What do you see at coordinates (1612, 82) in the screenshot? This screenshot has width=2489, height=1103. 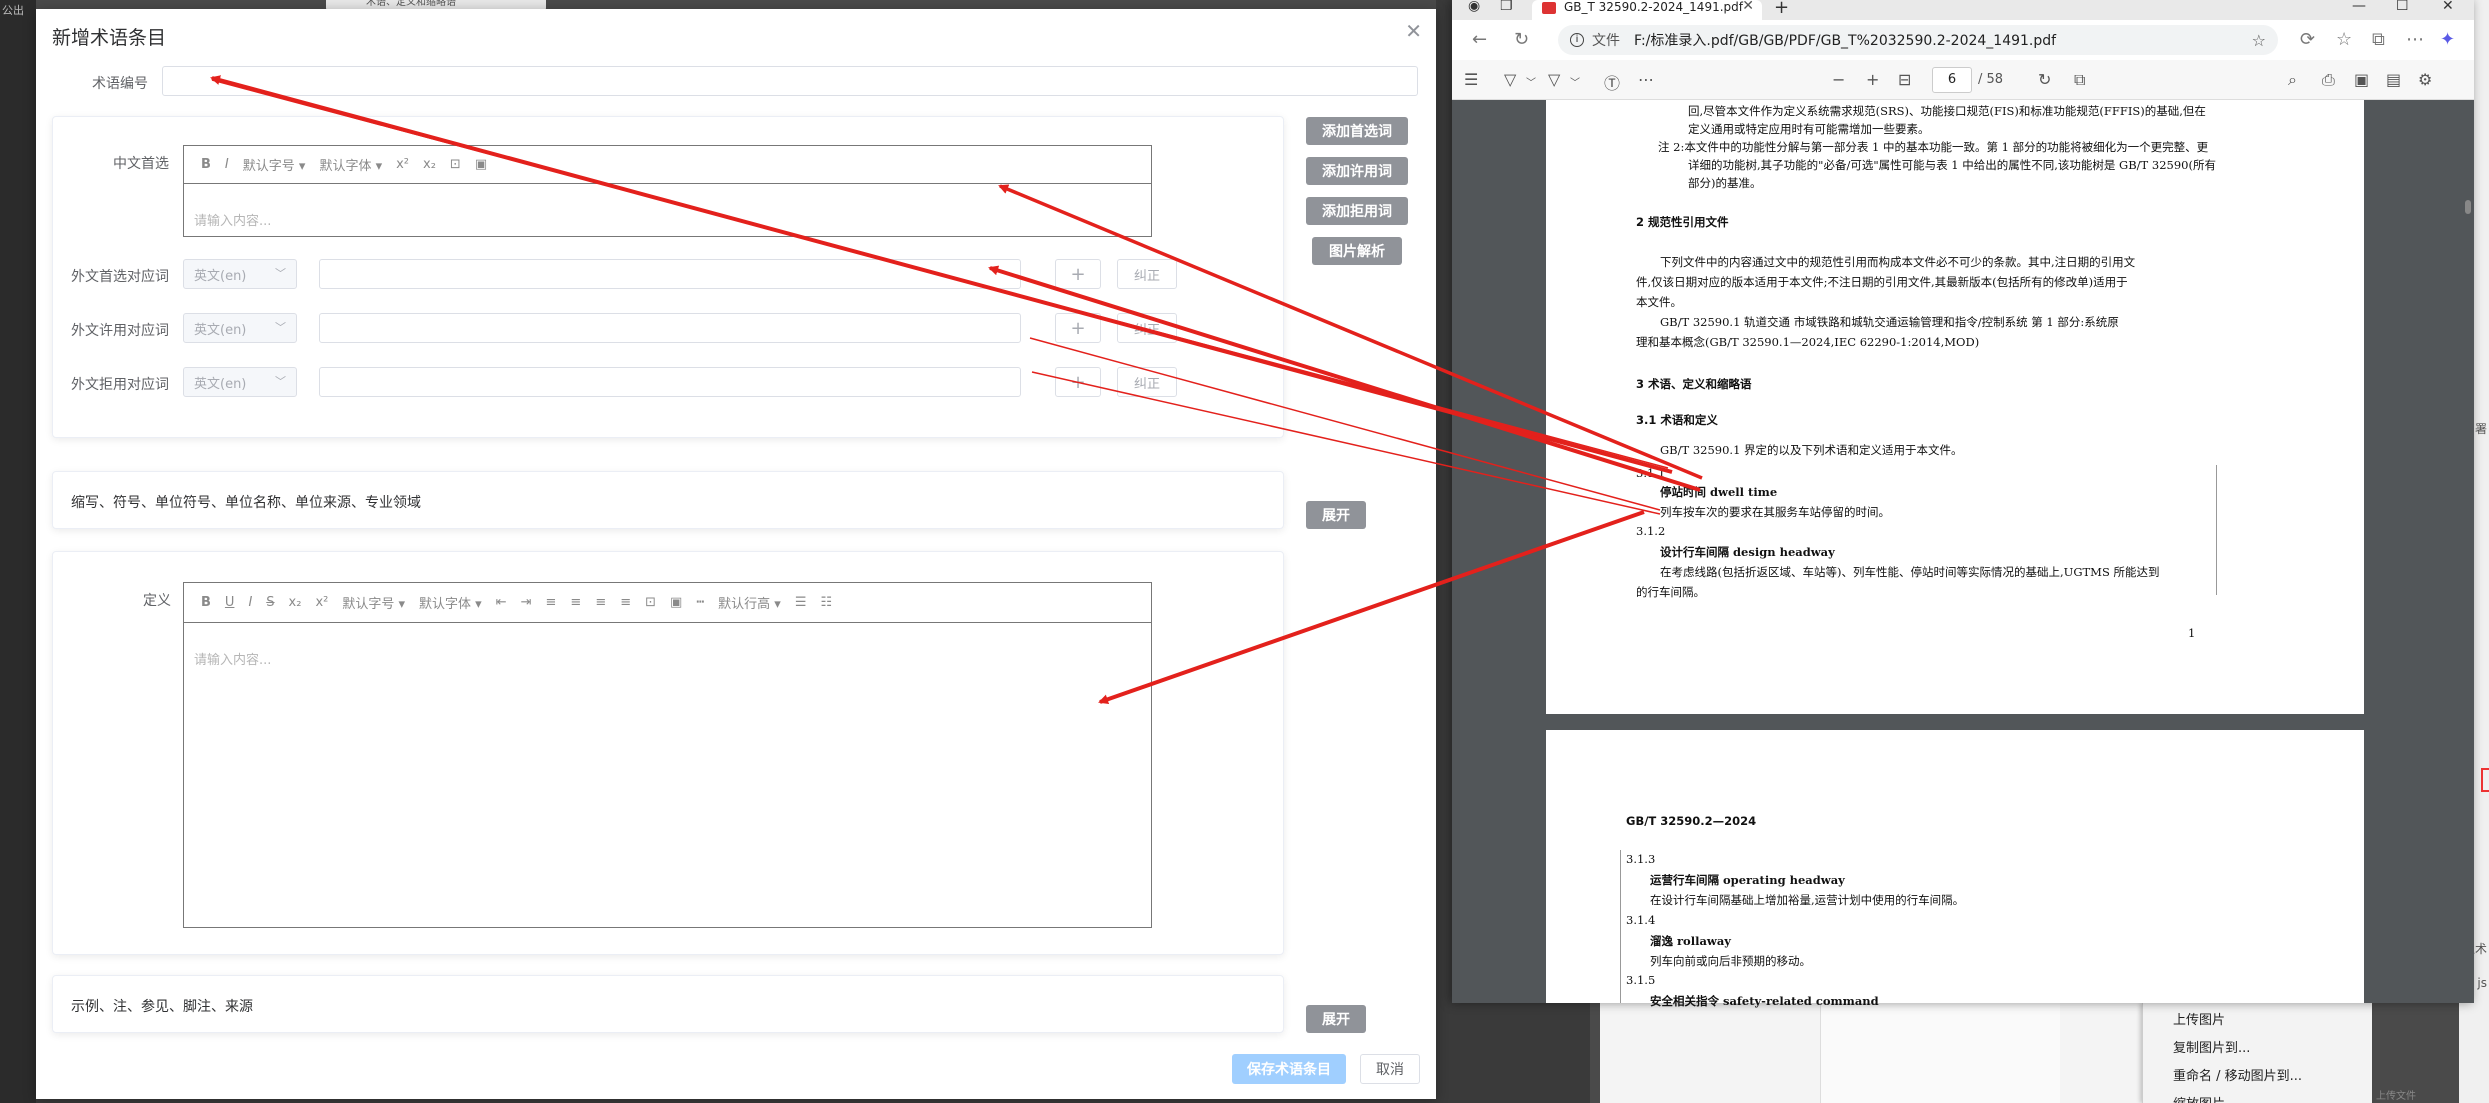 I see `text-icon: Ⓣ` at bounding box center [1612, 82].